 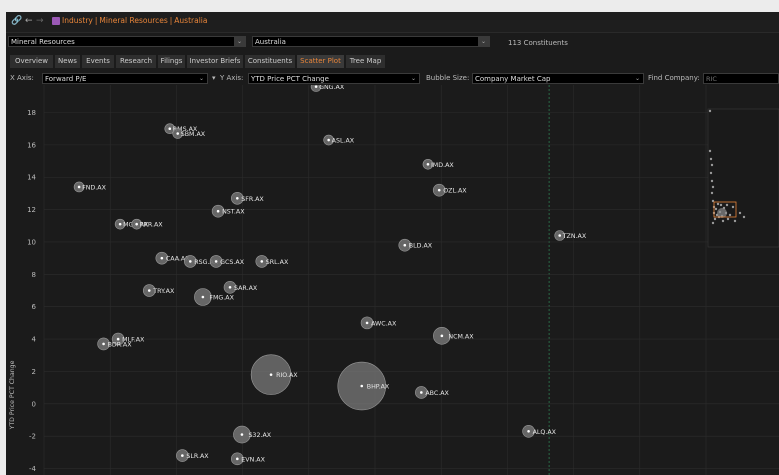 I want to click on data-point: OZL.AX, so click(x=449, y=190).